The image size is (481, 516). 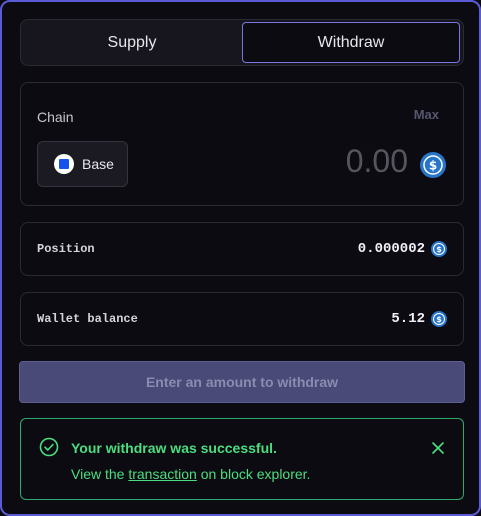 What do you see at coordinates (49, 447) in the screenshot?
I see `check-circle-icon` at bounding box center [49, 447].